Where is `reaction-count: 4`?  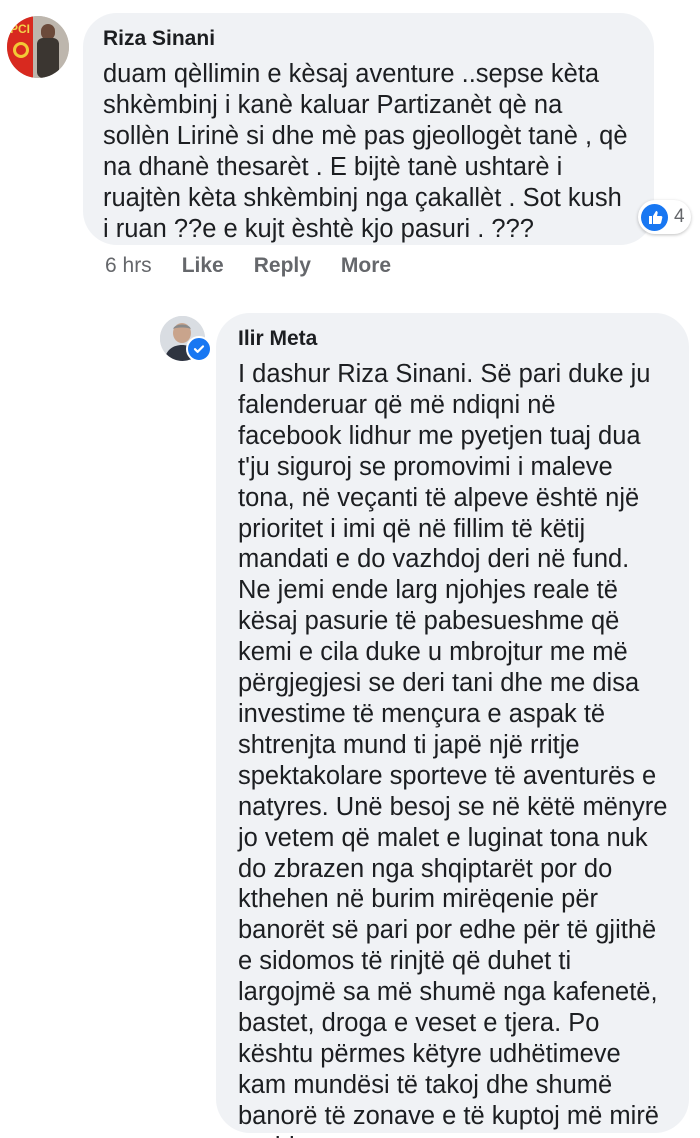
reaction-count: 4 is located at coordinates (679, 216).